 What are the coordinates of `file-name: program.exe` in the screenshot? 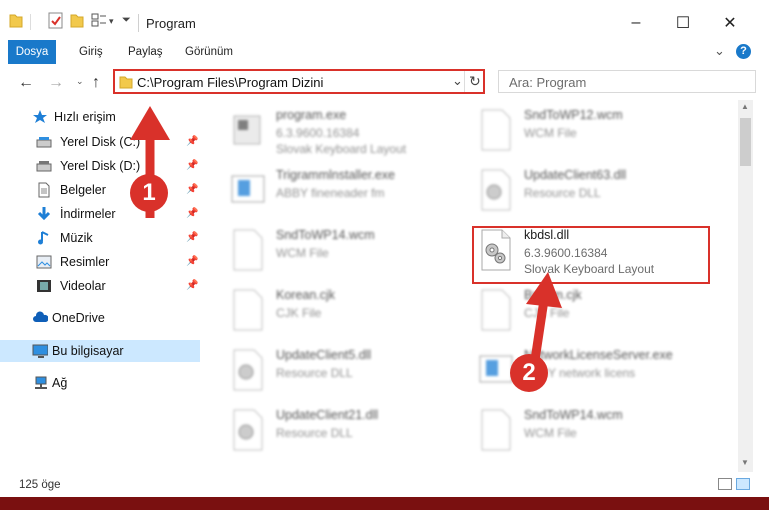 It's located at (311, 115).